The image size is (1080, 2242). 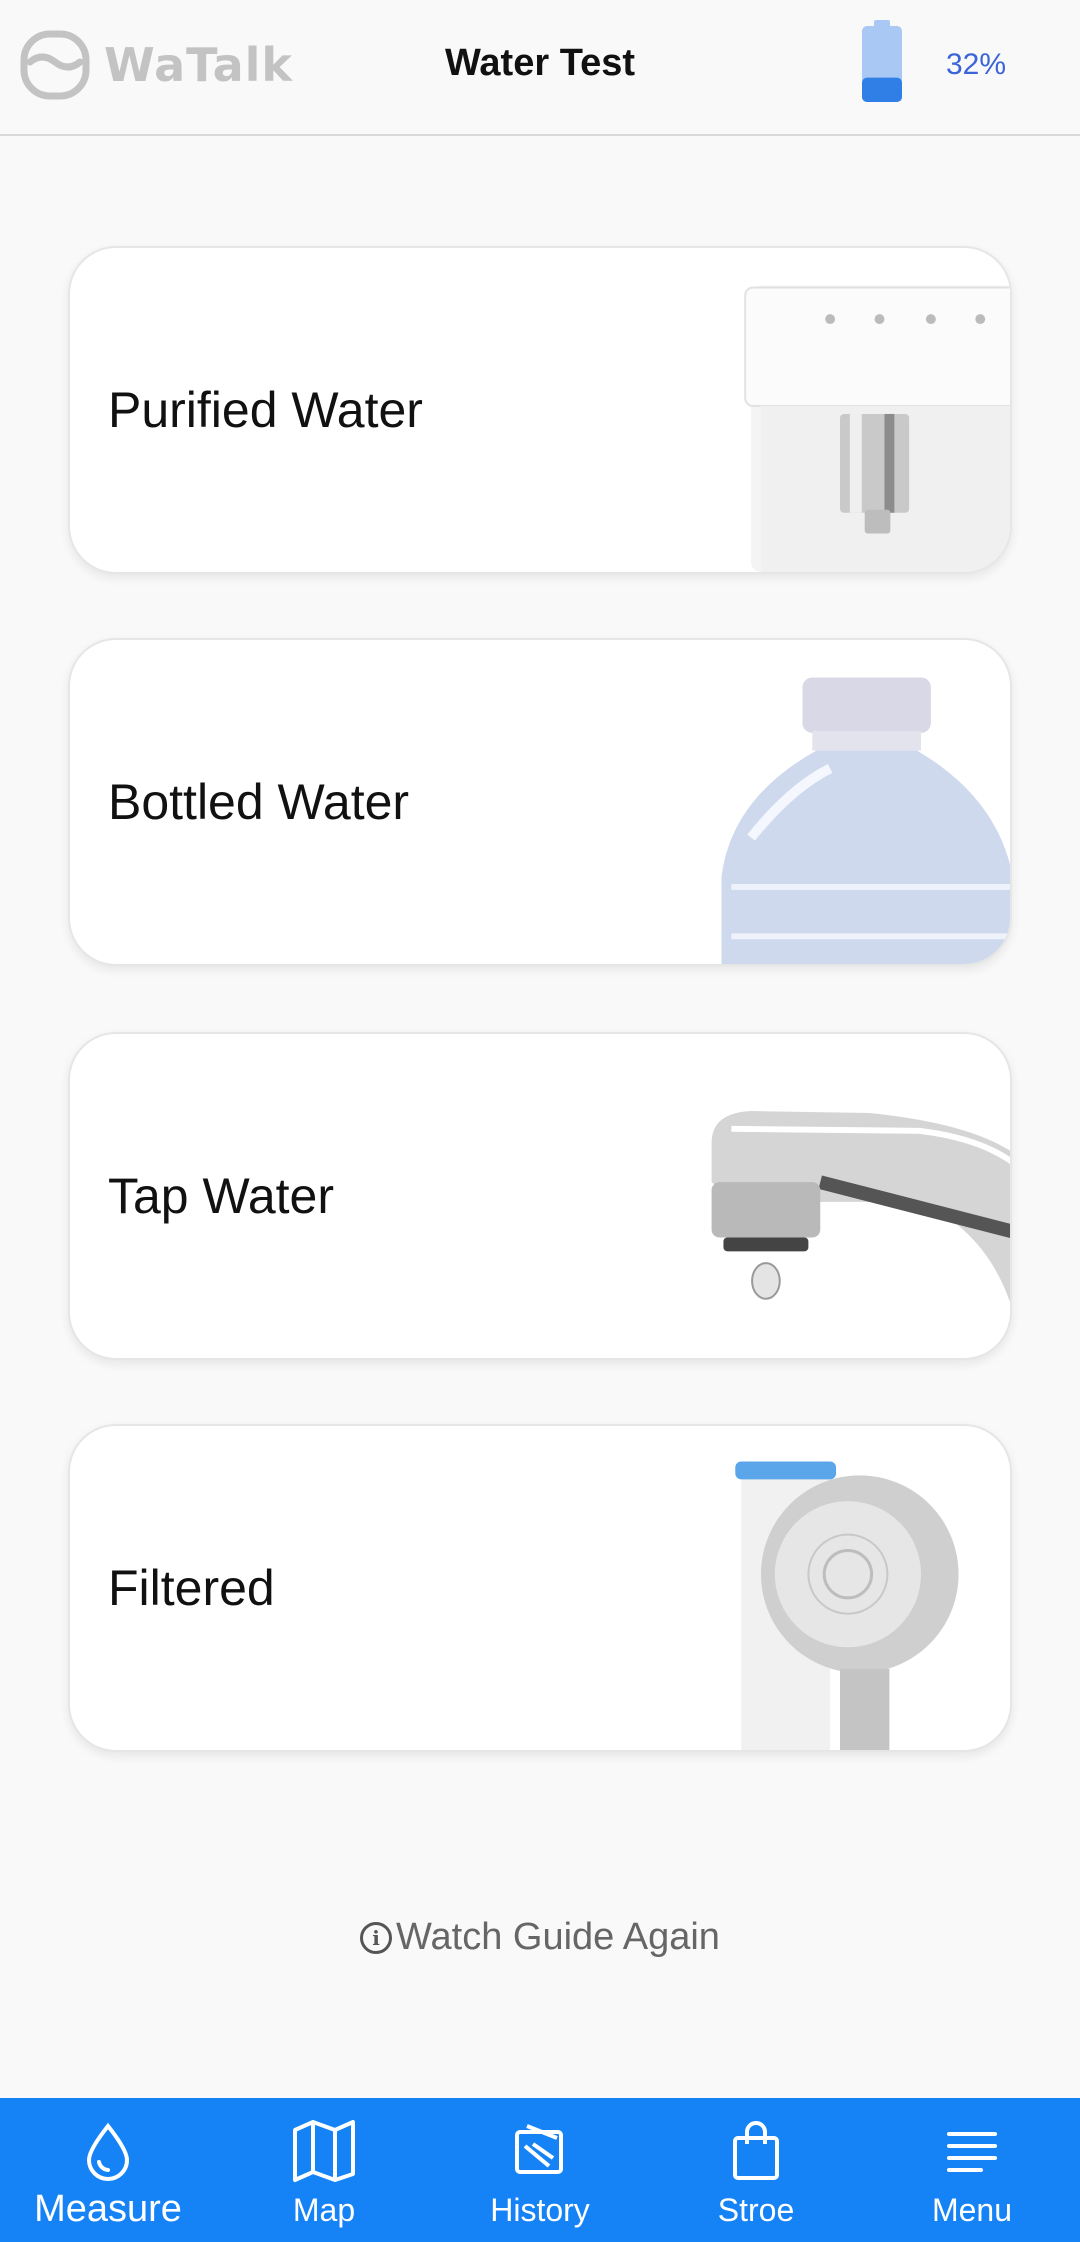 What do you see at coordinates (324, 2151) in the screenshot?
I see `map-icon` at bounding box center [324, 2151].